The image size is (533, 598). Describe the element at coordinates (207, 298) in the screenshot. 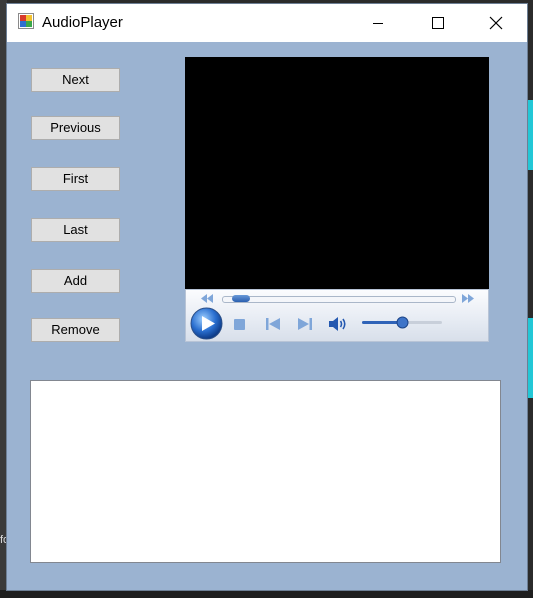

I see `rewind-icon` at that location.